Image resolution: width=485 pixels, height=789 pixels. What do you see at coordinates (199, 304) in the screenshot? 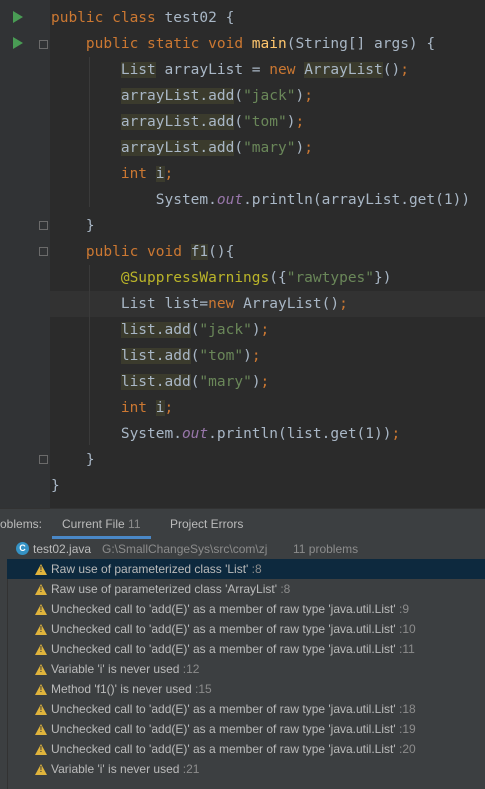
I see `code-line: List list=new ArrayList();` at bounding box center [199, 304].